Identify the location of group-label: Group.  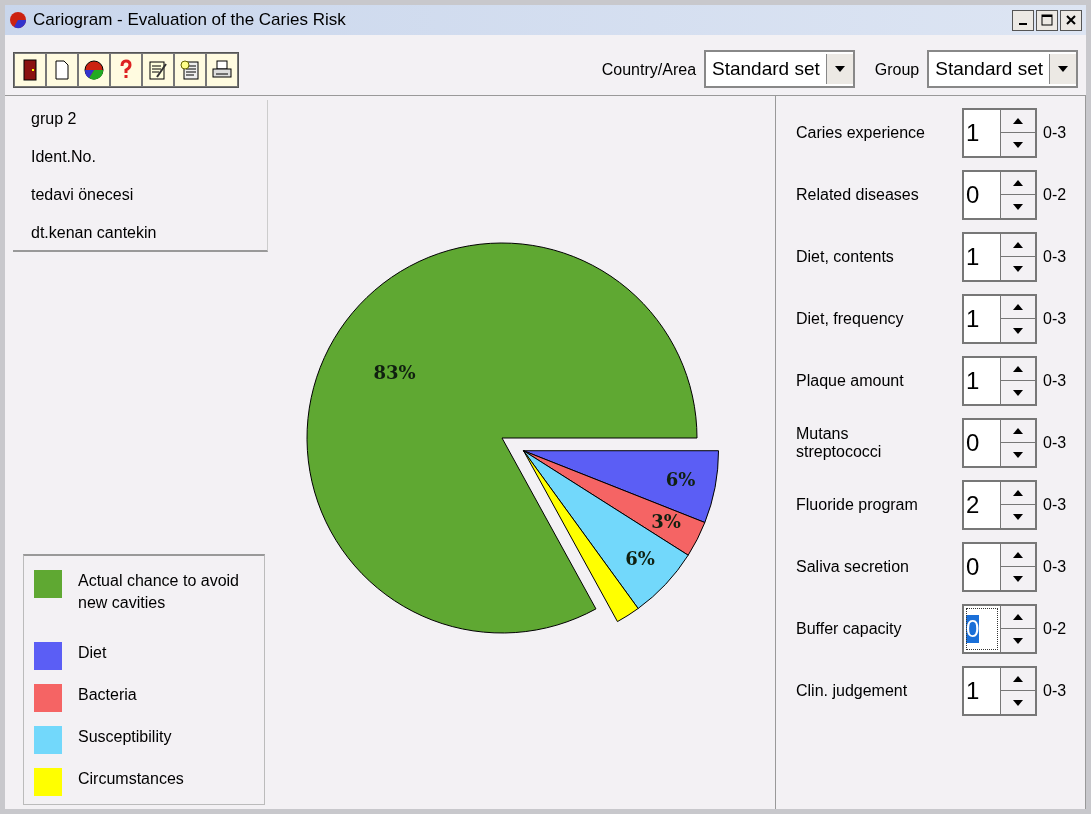
(897, 70).